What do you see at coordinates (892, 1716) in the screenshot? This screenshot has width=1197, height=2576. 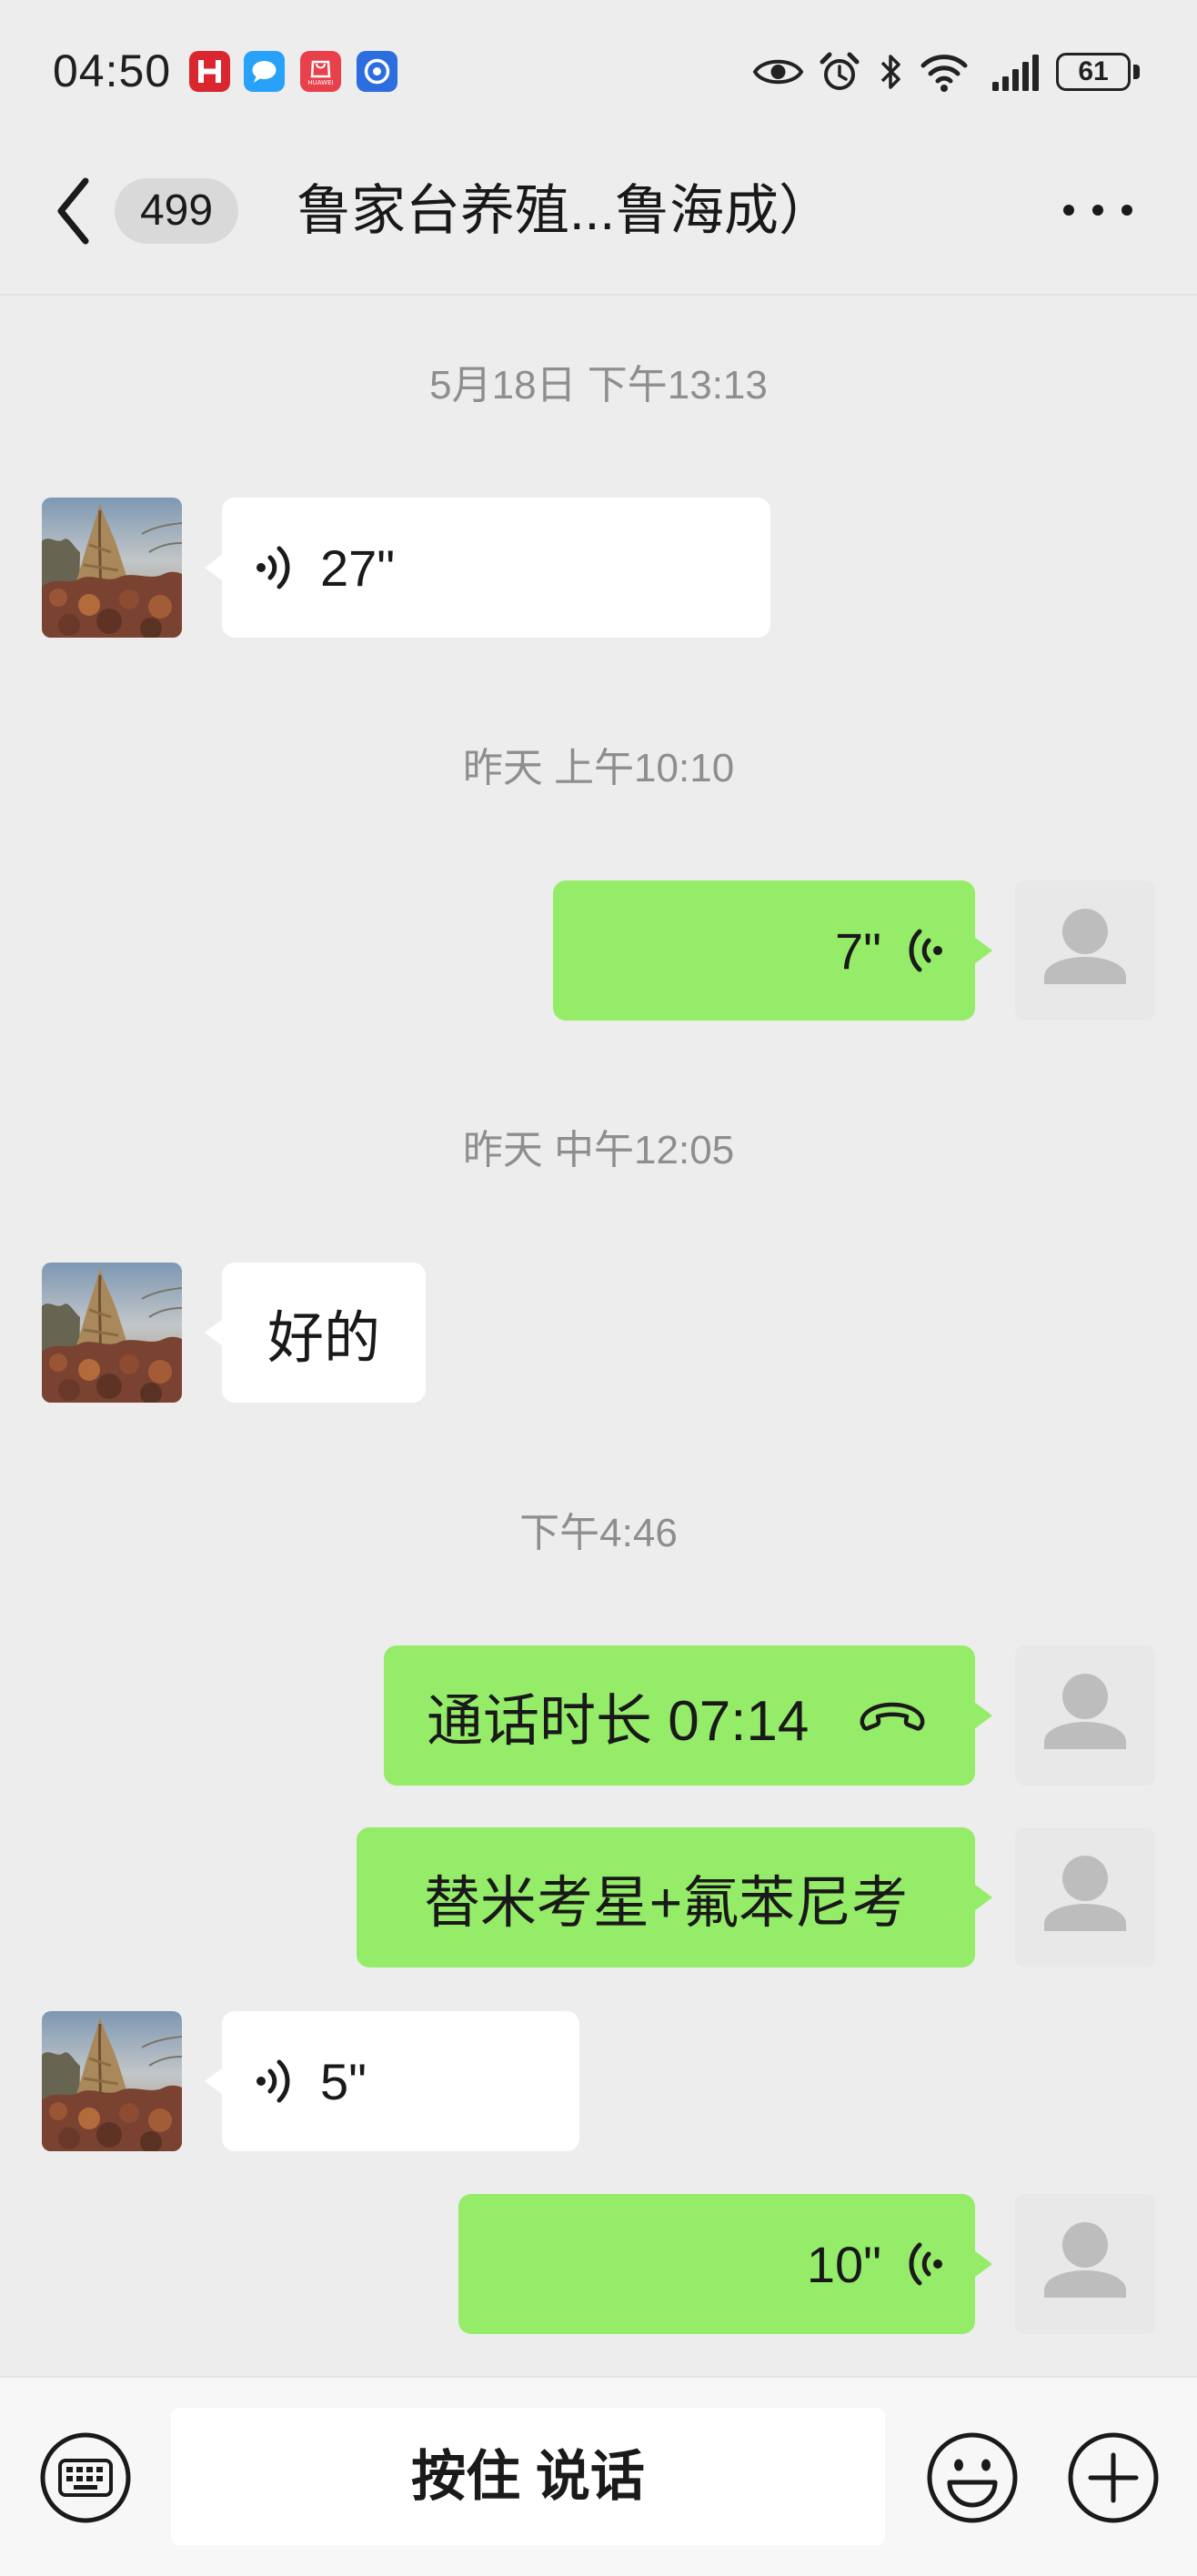 I see `hang-up-phone-icon` at bounding box center [892, 1716].